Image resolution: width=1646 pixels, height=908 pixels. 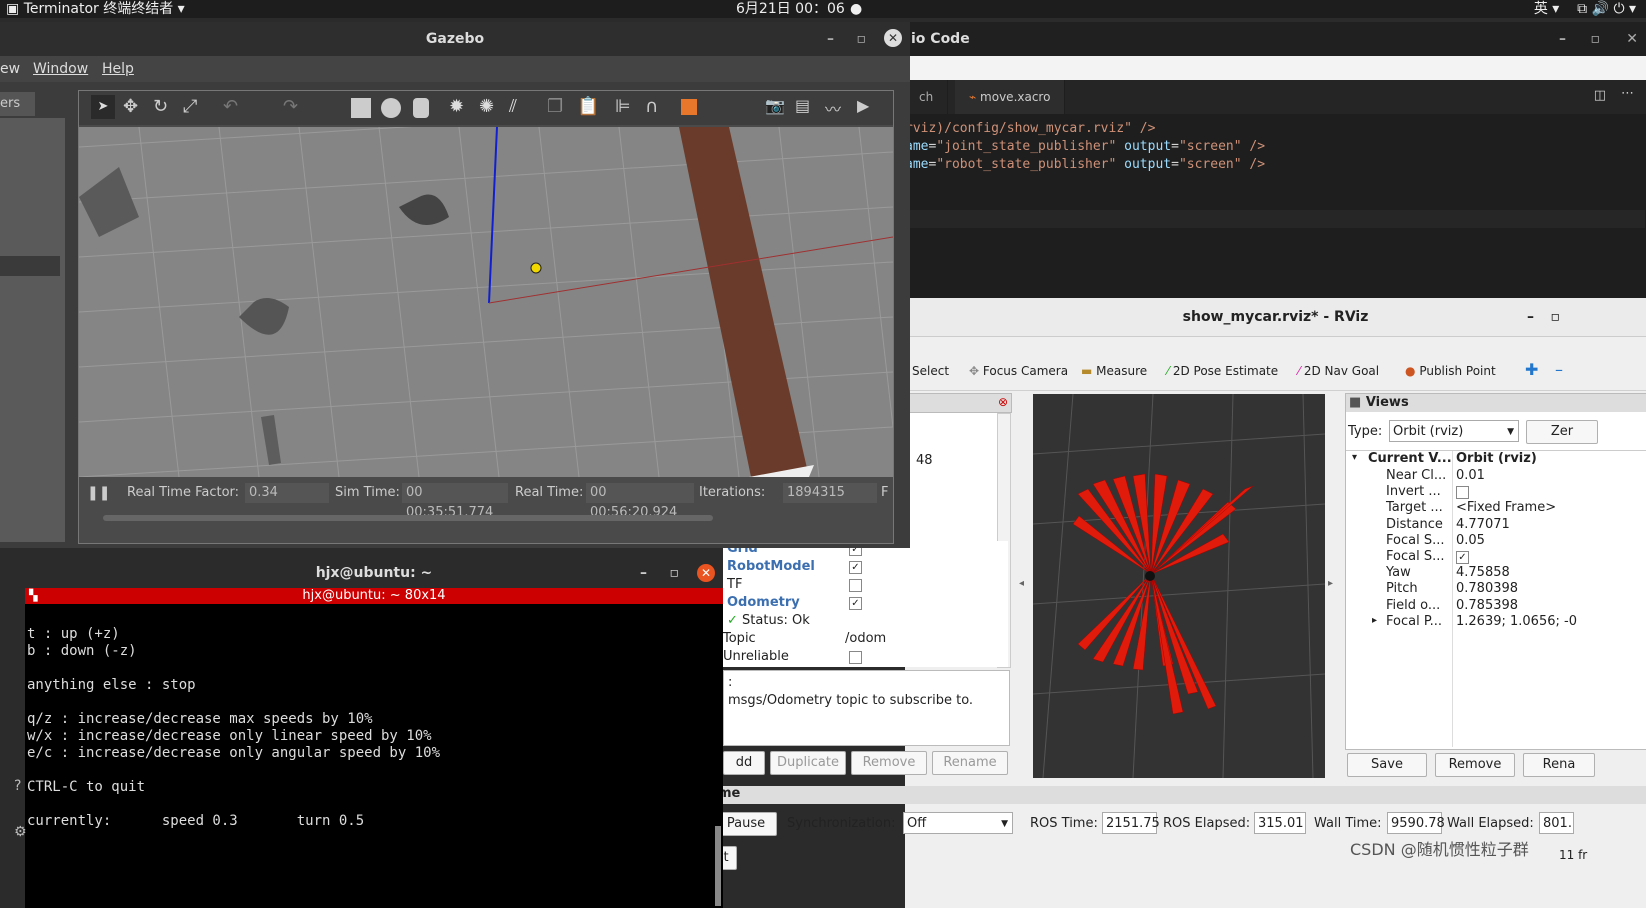 I want to click on rviz-3d-view, so click(x=1179, y=586).